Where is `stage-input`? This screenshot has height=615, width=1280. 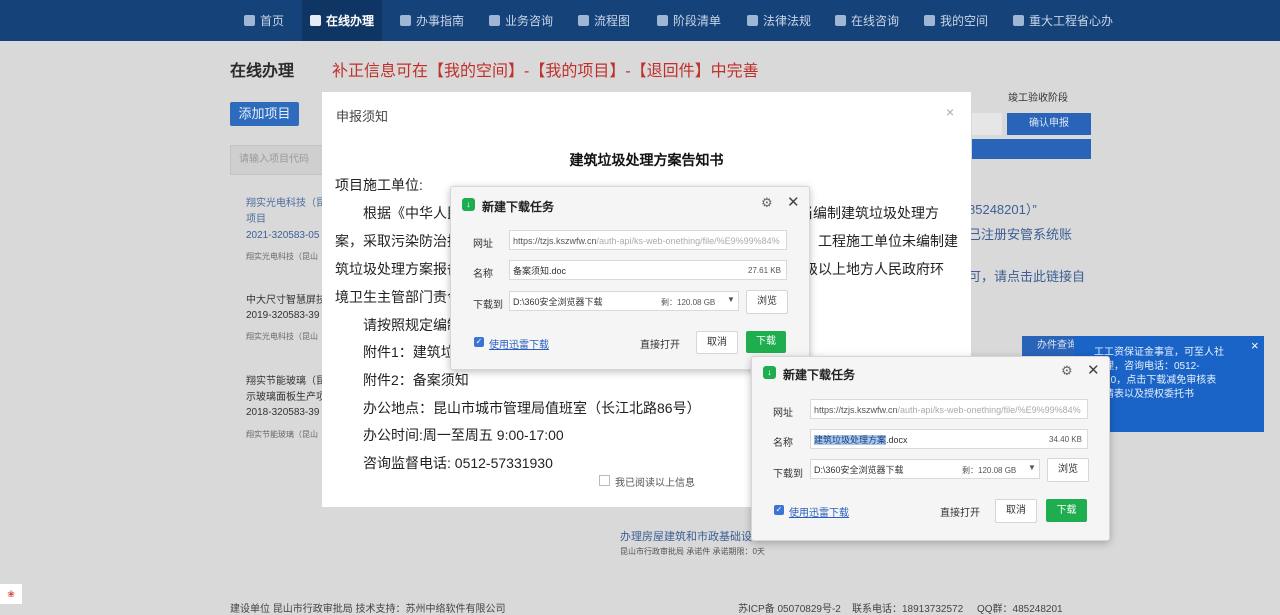
stage-input is located at coordinates (987, 124).